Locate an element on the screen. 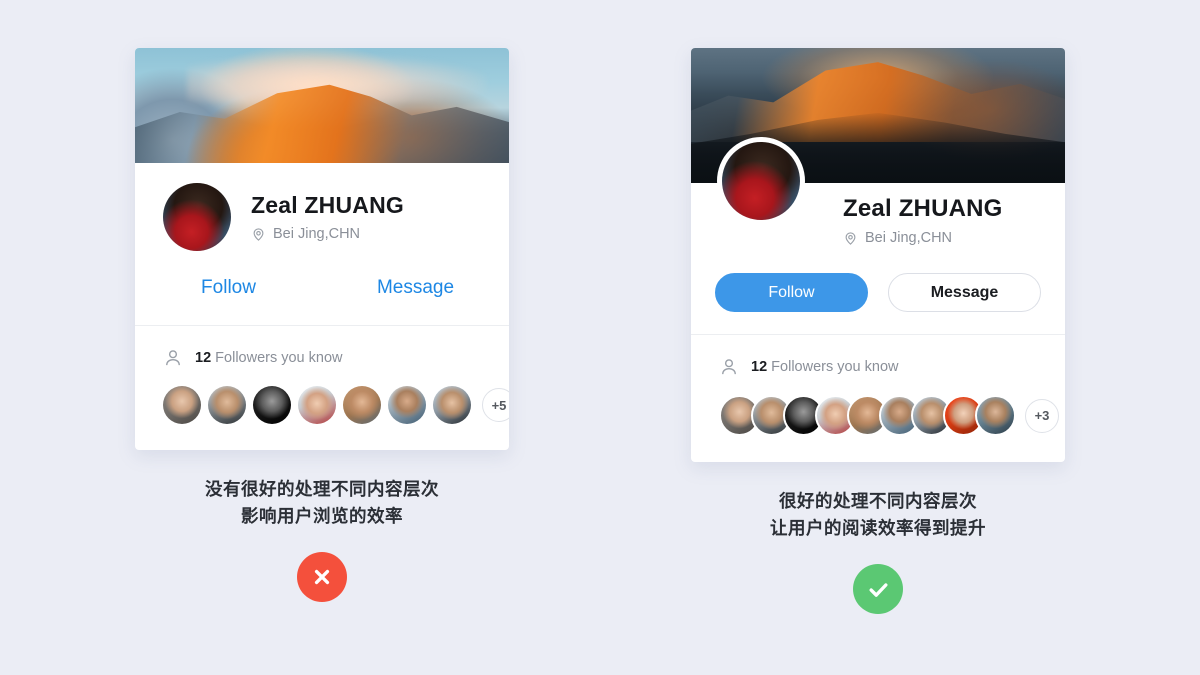 This screenshot has height=675, width=1200. identity-block-bad: Zeal ZHUANG Bei Jing,CHN is located at coordinates (322, 207).